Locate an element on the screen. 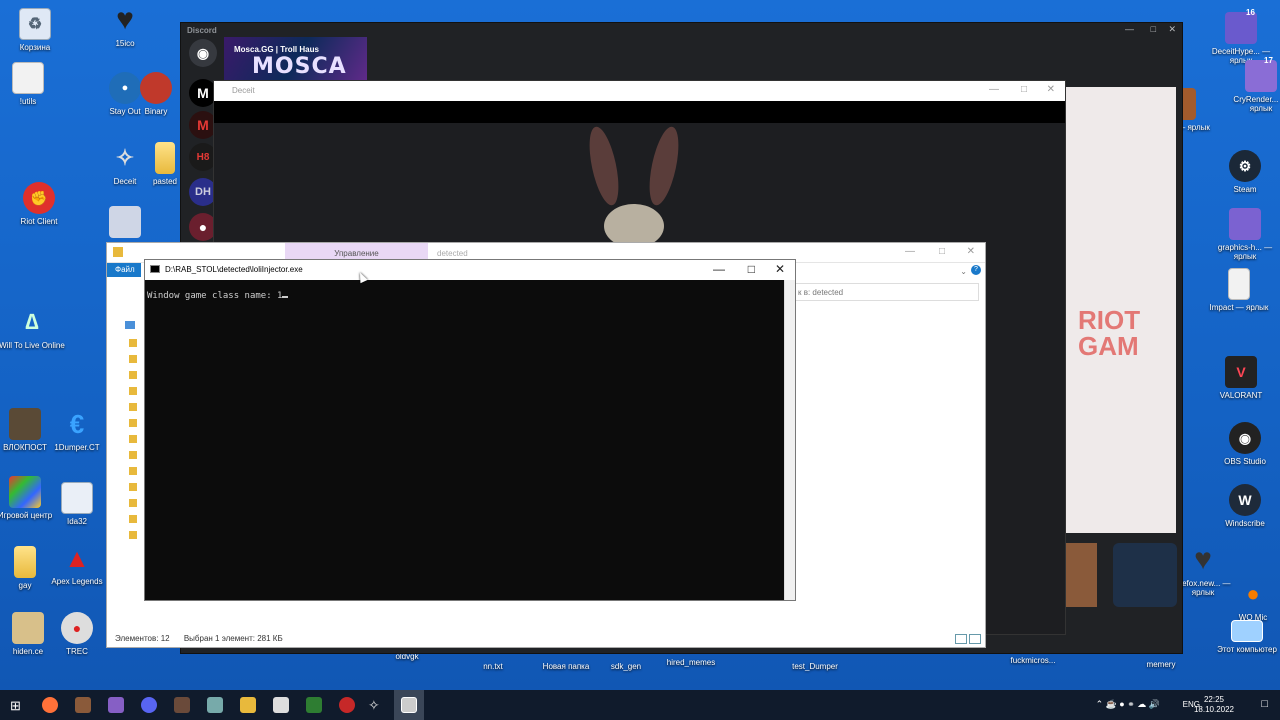  desktop-icon-15ico: ♥ 15ico is located at coordinates (125, 25).